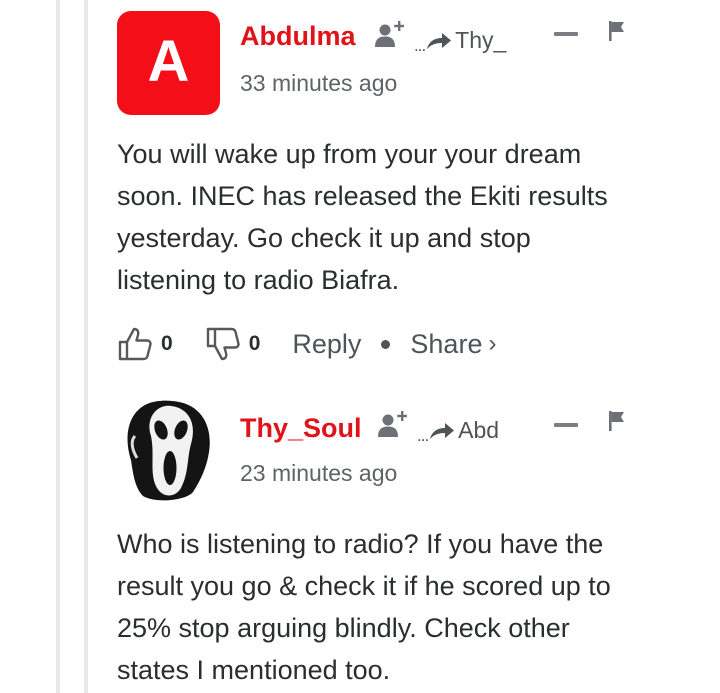 This screenshot has width=720, height=693. What do you see at coordinates (318, 473) in the screenshot?
I see `comment-timestamp: 23 minutes ago` at bounding box center [318, 473].